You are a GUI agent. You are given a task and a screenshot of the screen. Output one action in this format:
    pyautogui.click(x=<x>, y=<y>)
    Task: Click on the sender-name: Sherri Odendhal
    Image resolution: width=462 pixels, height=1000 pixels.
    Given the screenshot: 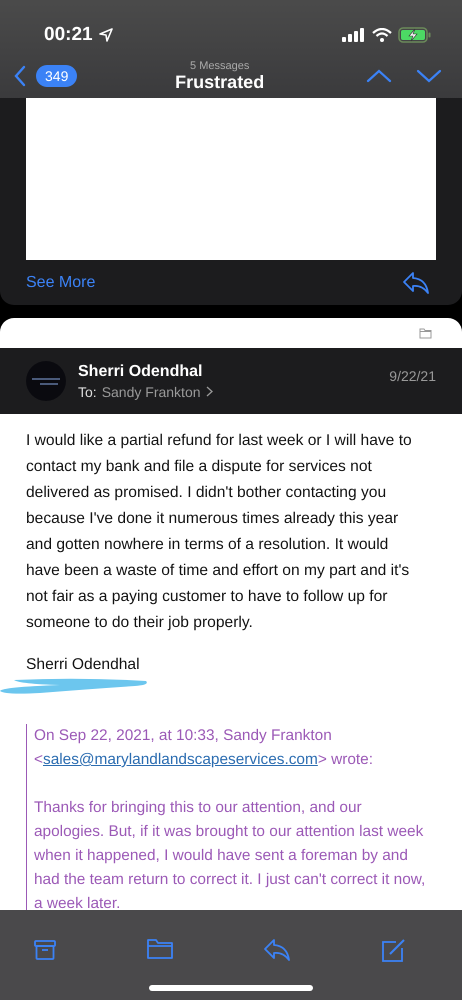 What is the action you would take?
    pyautogui.click(x=141, y=371)
    